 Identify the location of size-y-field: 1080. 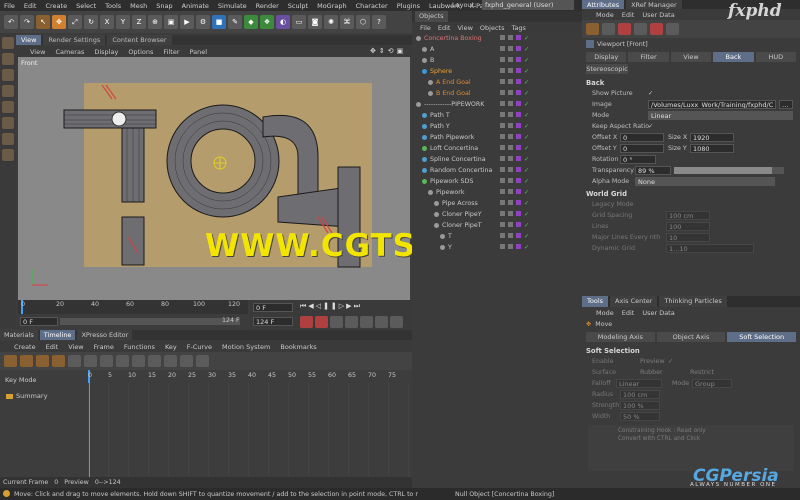
(712, 148).